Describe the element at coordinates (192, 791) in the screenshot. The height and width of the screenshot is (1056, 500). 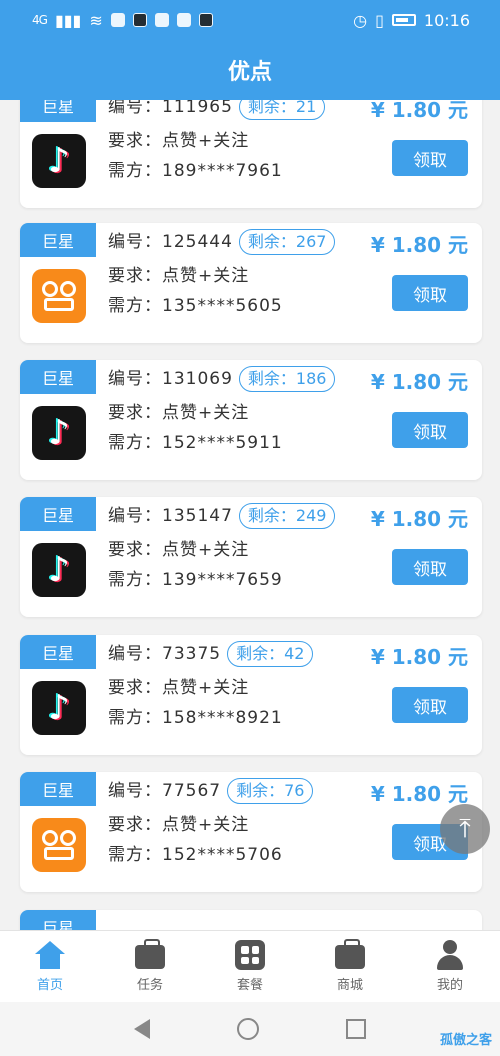
I see `task-id: 77567` at that location.